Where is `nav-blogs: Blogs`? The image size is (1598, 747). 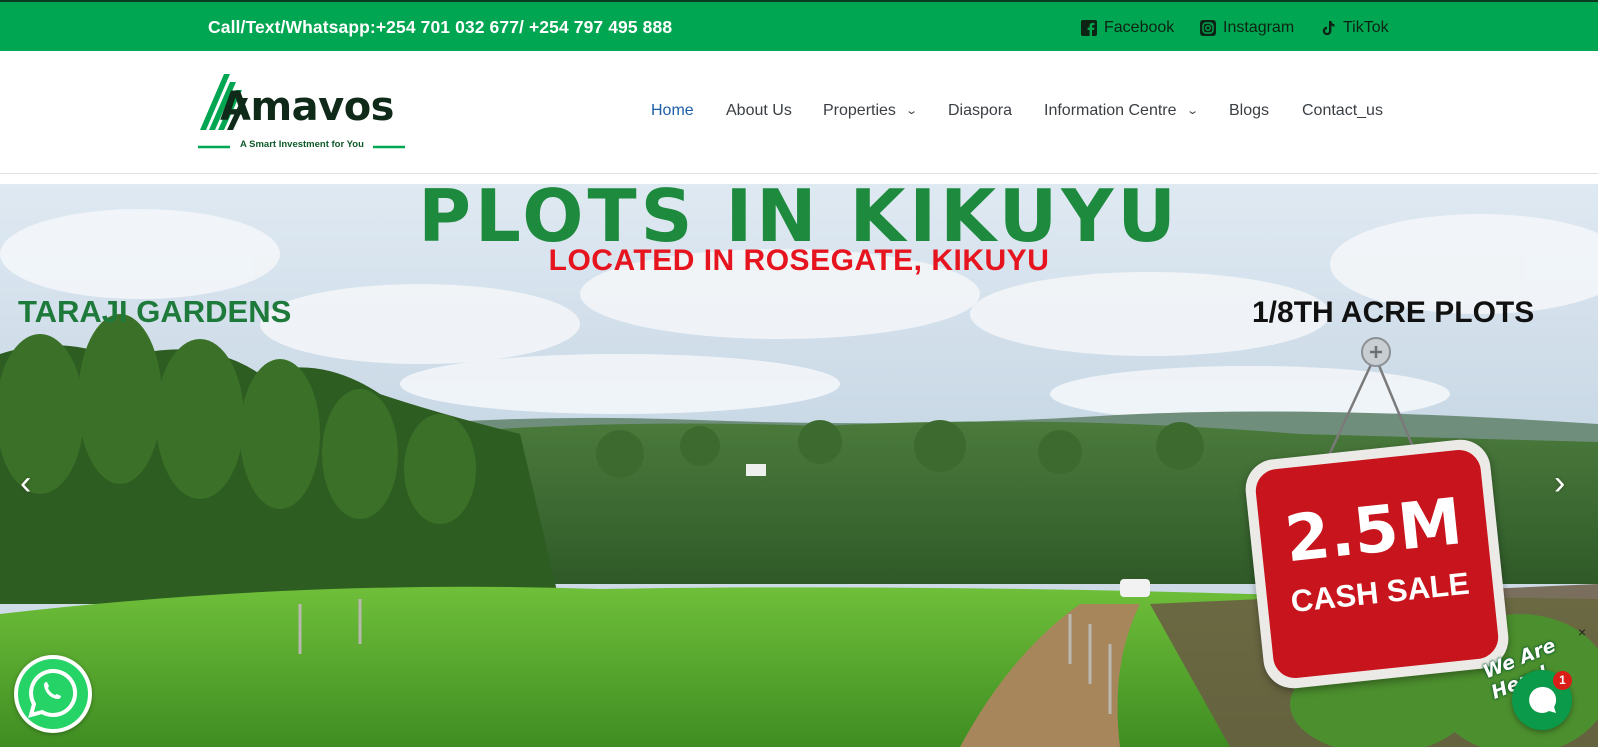
nav-blogs: Blogs is located at coordinates (1249, 111).